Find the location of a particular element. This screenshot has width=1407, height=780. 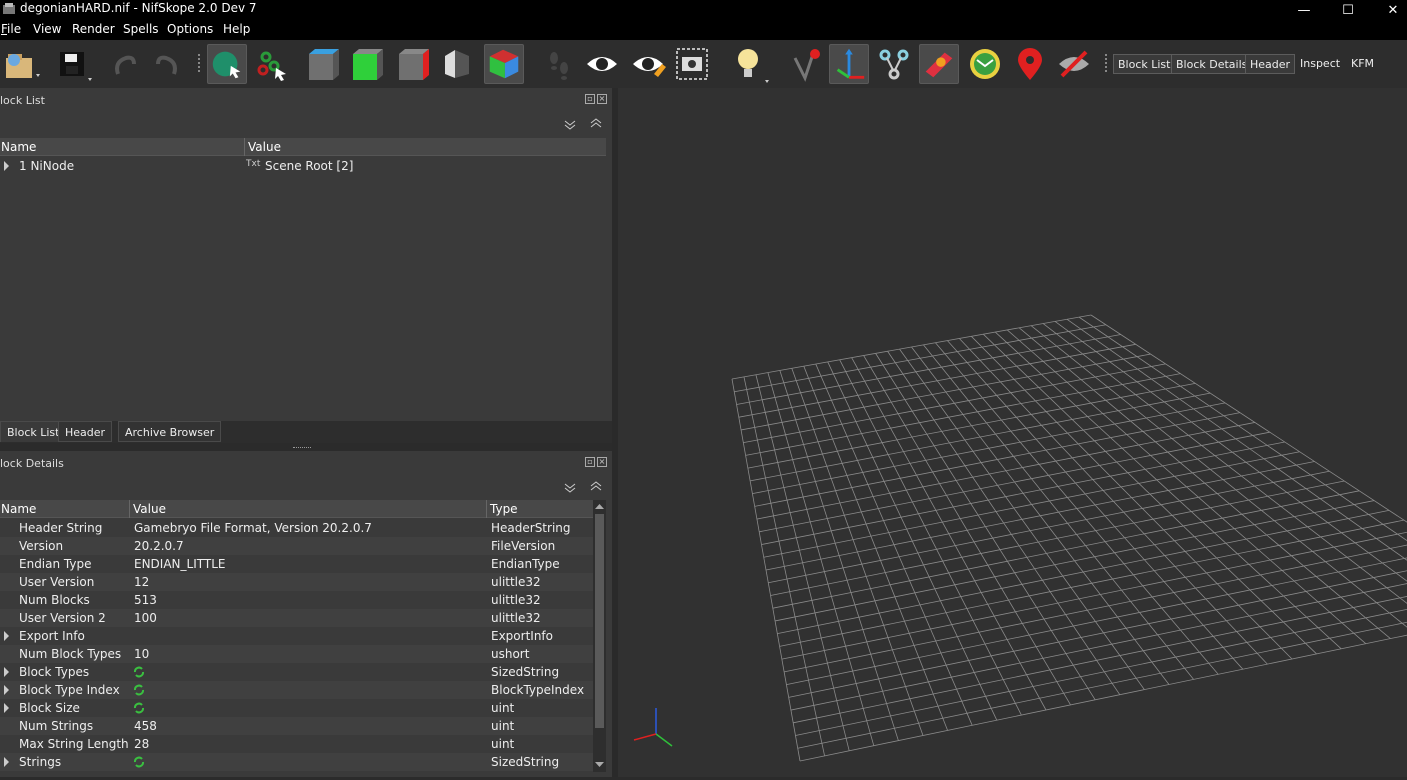

table-row: Max String Length 28 uint is located at coordinates (296, 744).